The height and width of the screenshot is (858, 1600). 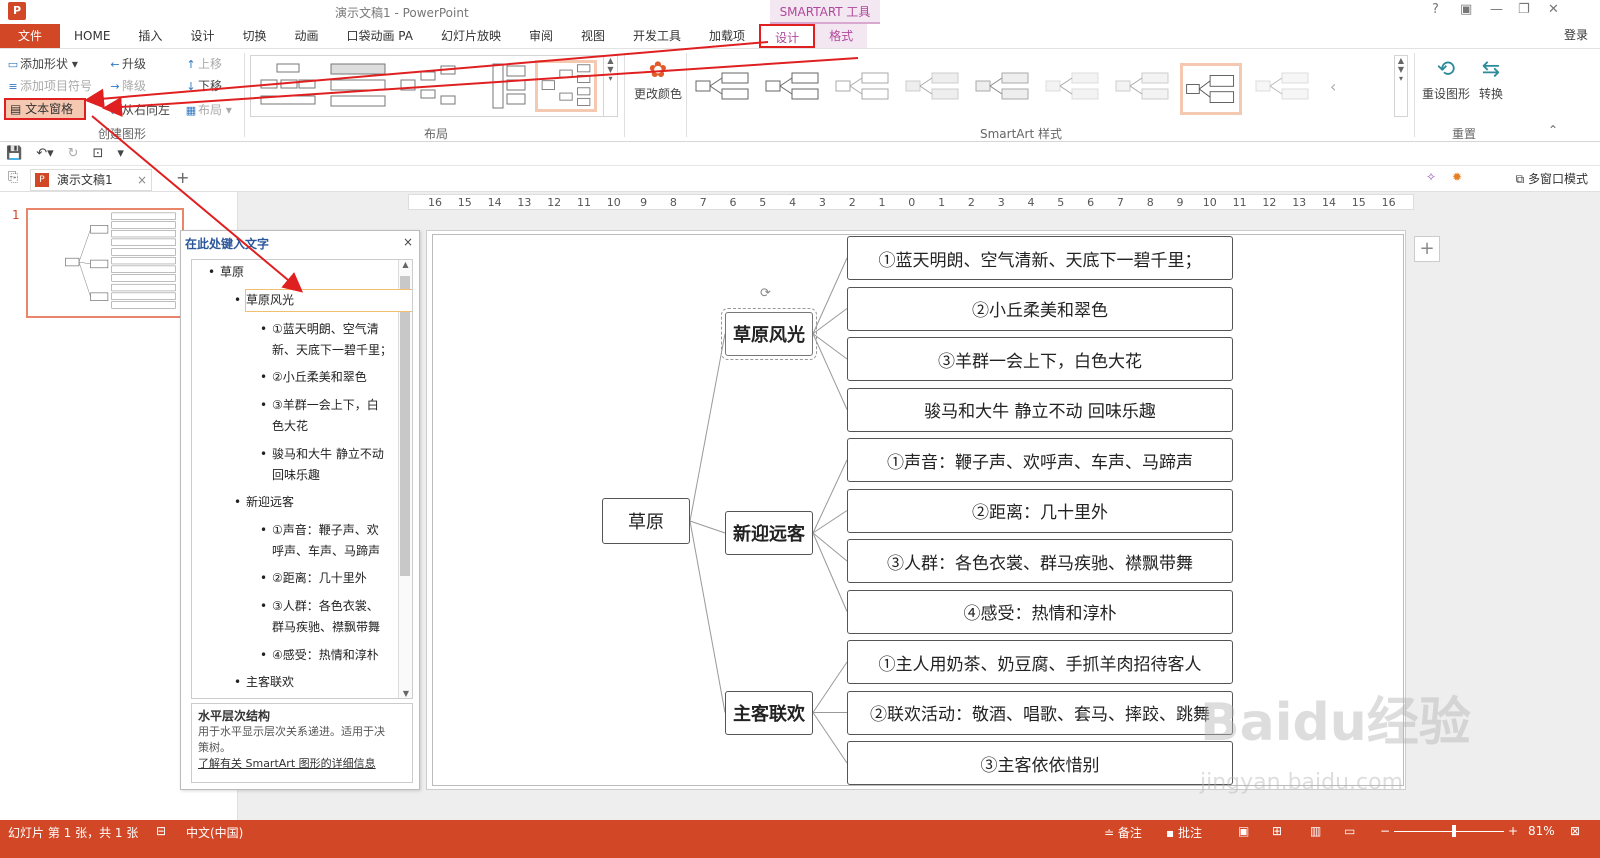 What do you see at coordinates (30, 36) in the screenshot?
I see `tab-file: 文件` at bounding box center [30, 36].